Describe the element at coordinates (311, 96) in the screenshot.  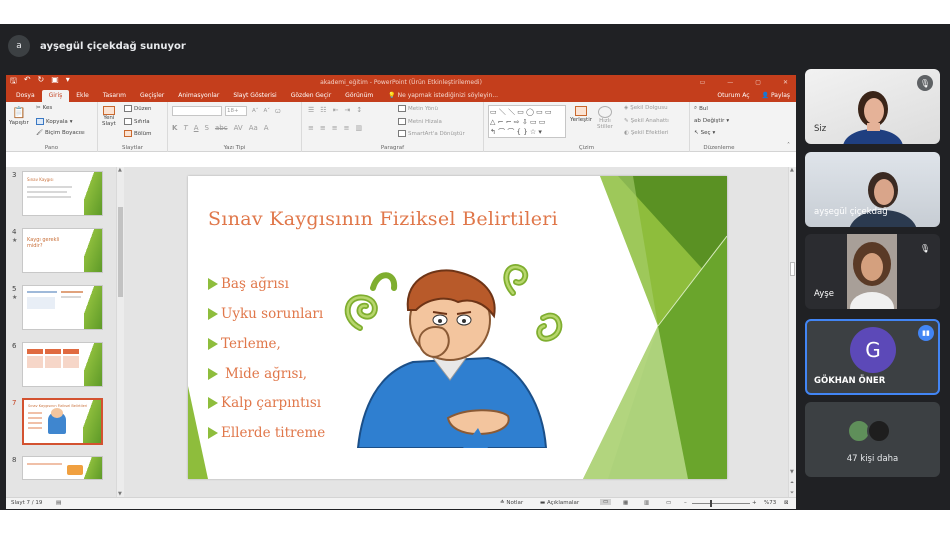
I see `tab-gozden-gecir: Gözden Geçir` at that location.